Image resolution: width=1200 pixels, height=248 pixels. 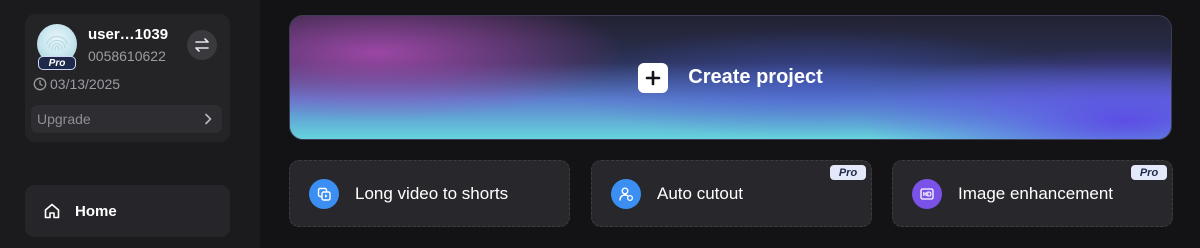 I want to click on tool-auto-cutout: Auto cutout Pro, so click(x=731, y=193).